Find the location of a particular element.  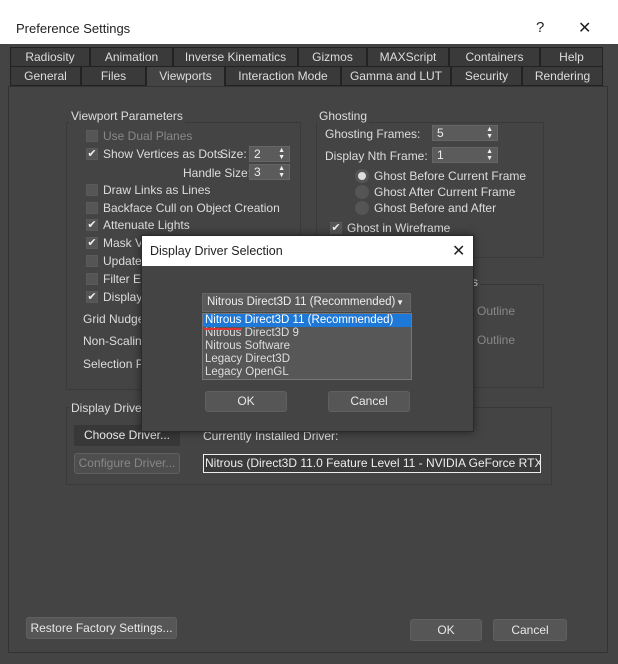

dialog-title-bar: Display Driver Selection ✕ is located at coordinates (307, 251).